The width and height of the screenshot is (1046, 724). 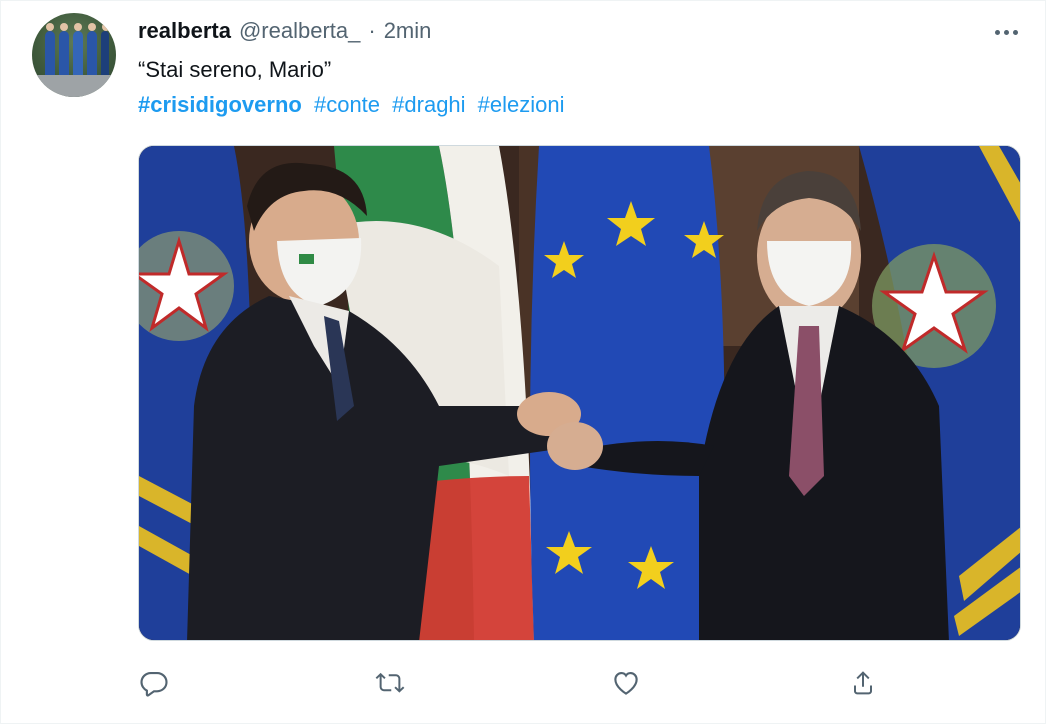 I want to click on share-button, so click(x=863, y=683).